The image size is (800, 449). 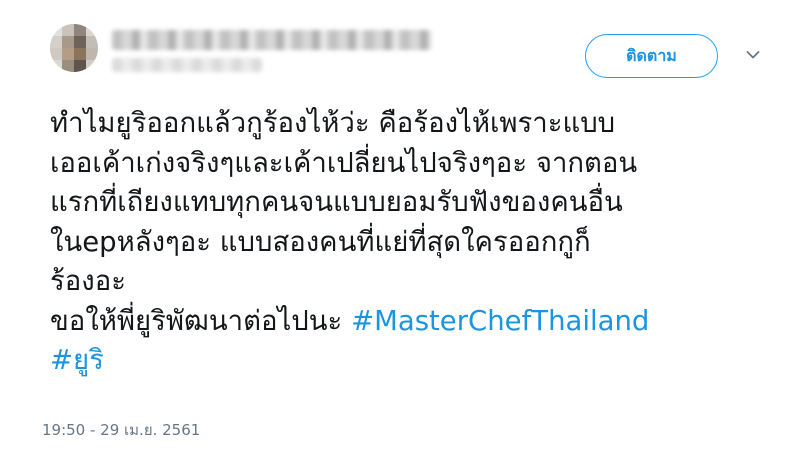 I want to click on follow-button: ติดตาม, so click(x=651, y=56).